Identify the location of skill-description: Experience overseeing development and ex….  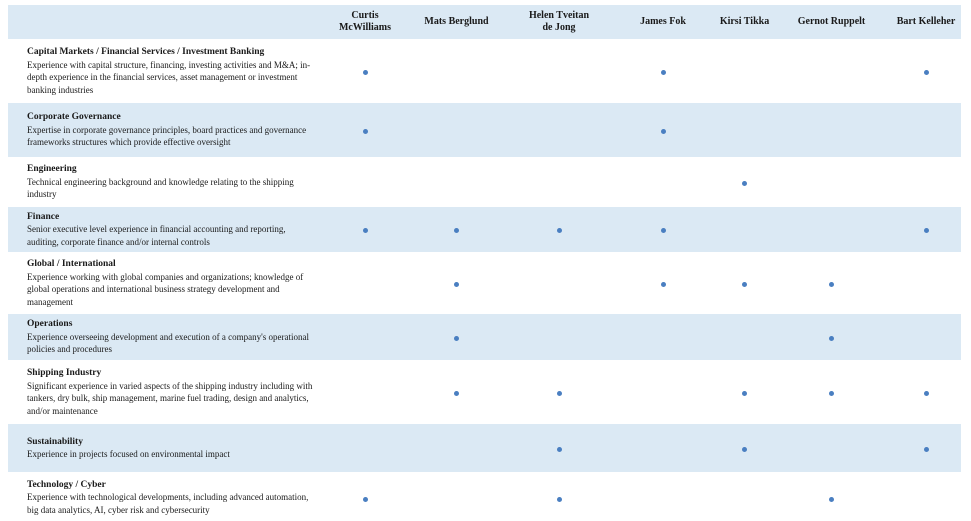
(168, 343).